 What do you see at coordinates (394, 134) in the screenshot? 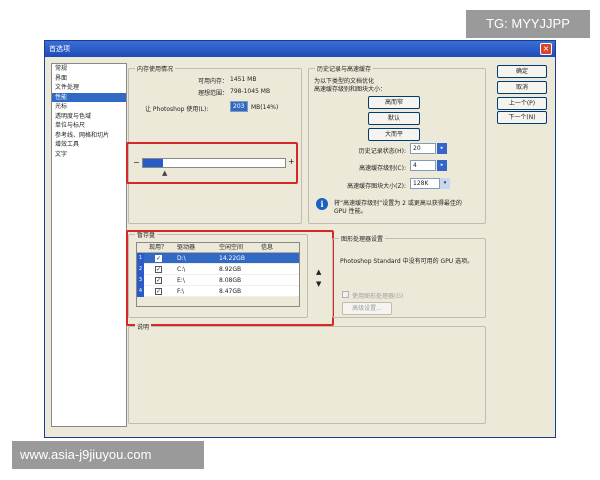
I see `big-flat-button: 大而平` at bounding box center [394, 134].